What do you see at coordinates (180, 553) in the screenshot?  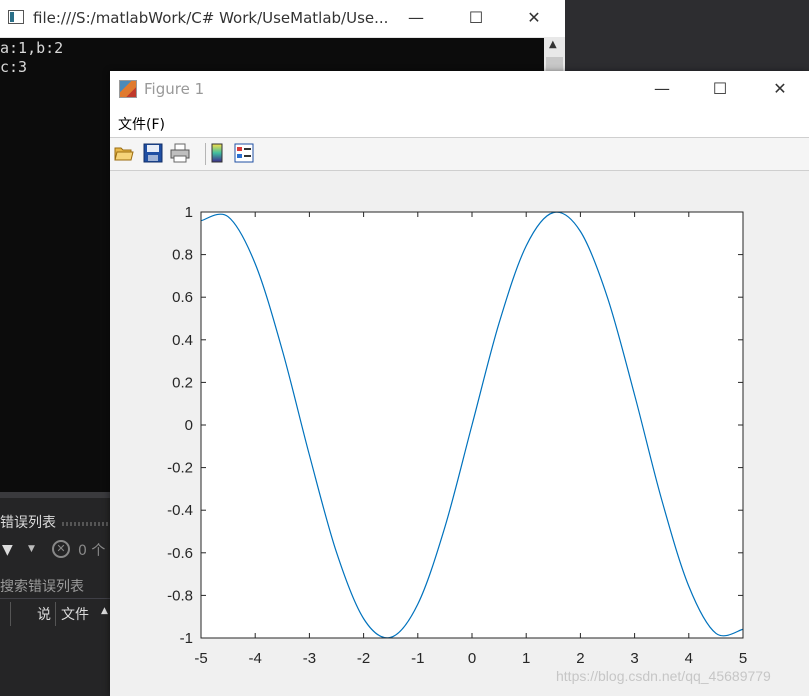 I see `y-tick-label: -0.6` at bounding box center [180, 553].